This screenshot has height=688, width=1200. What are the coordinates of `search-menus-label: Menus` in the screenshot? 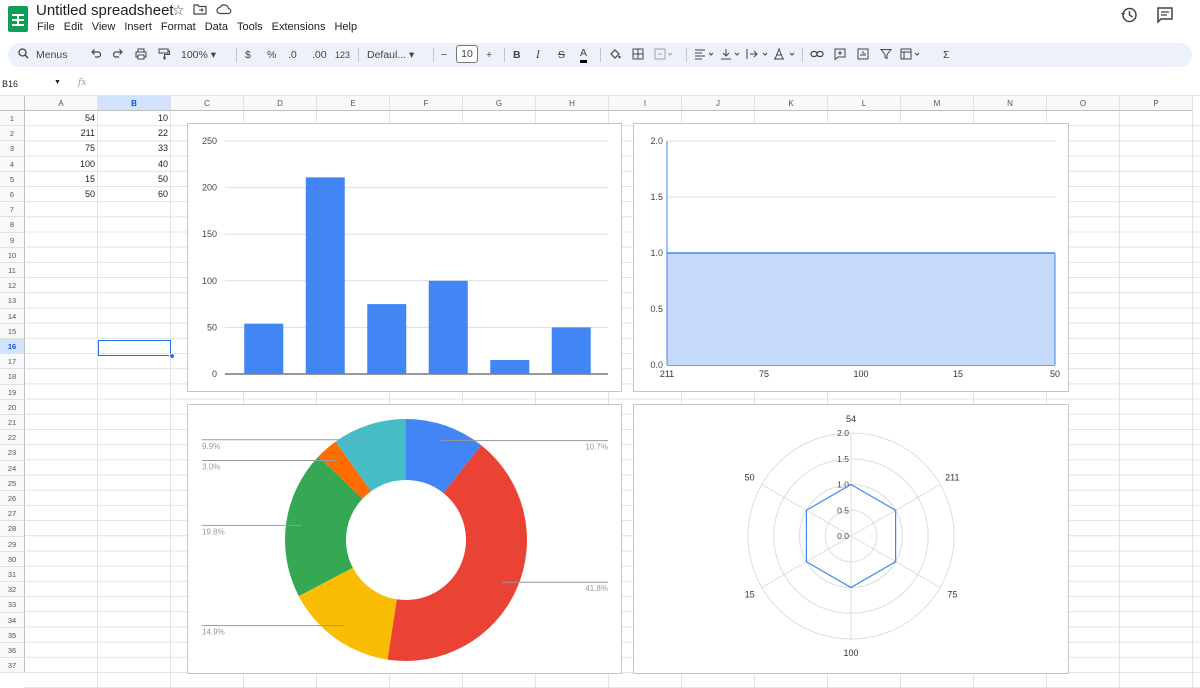 It's located at (52, 55).